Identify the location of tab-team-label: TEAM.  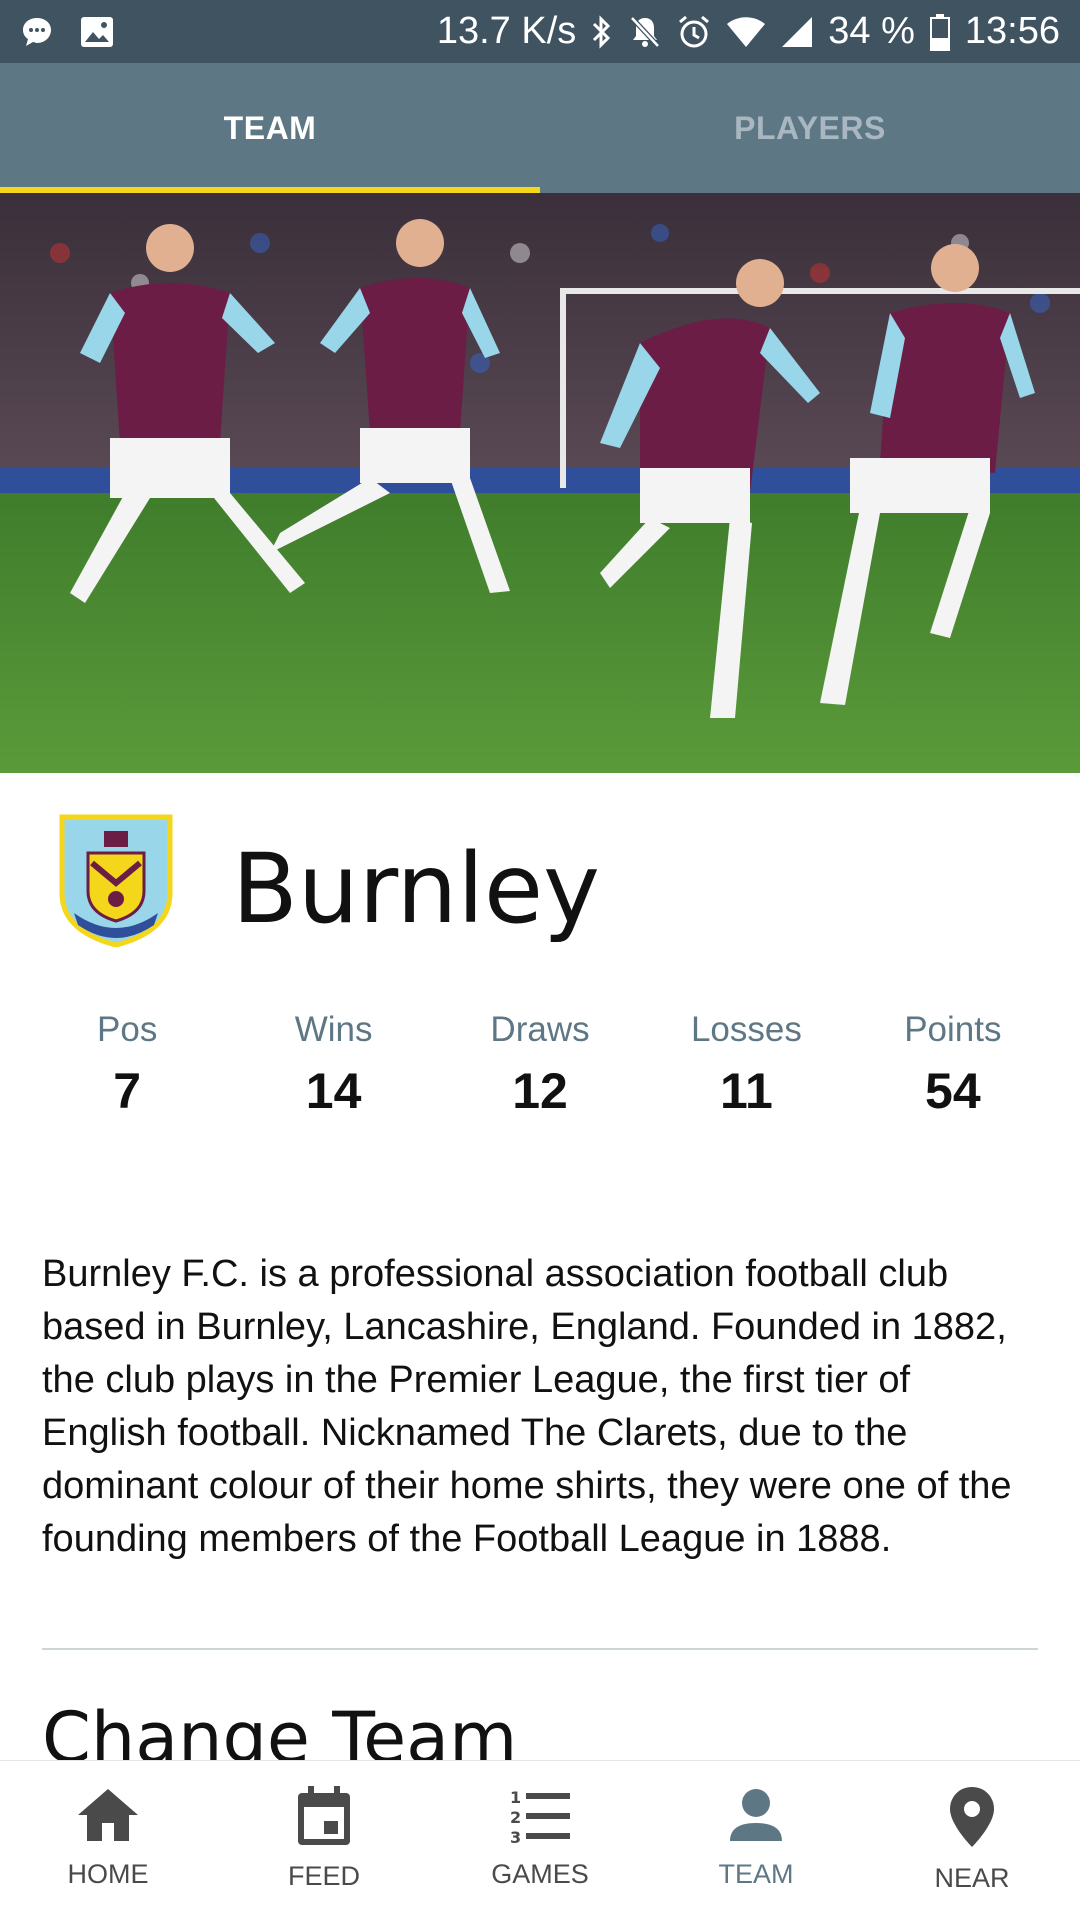
(270, 127).